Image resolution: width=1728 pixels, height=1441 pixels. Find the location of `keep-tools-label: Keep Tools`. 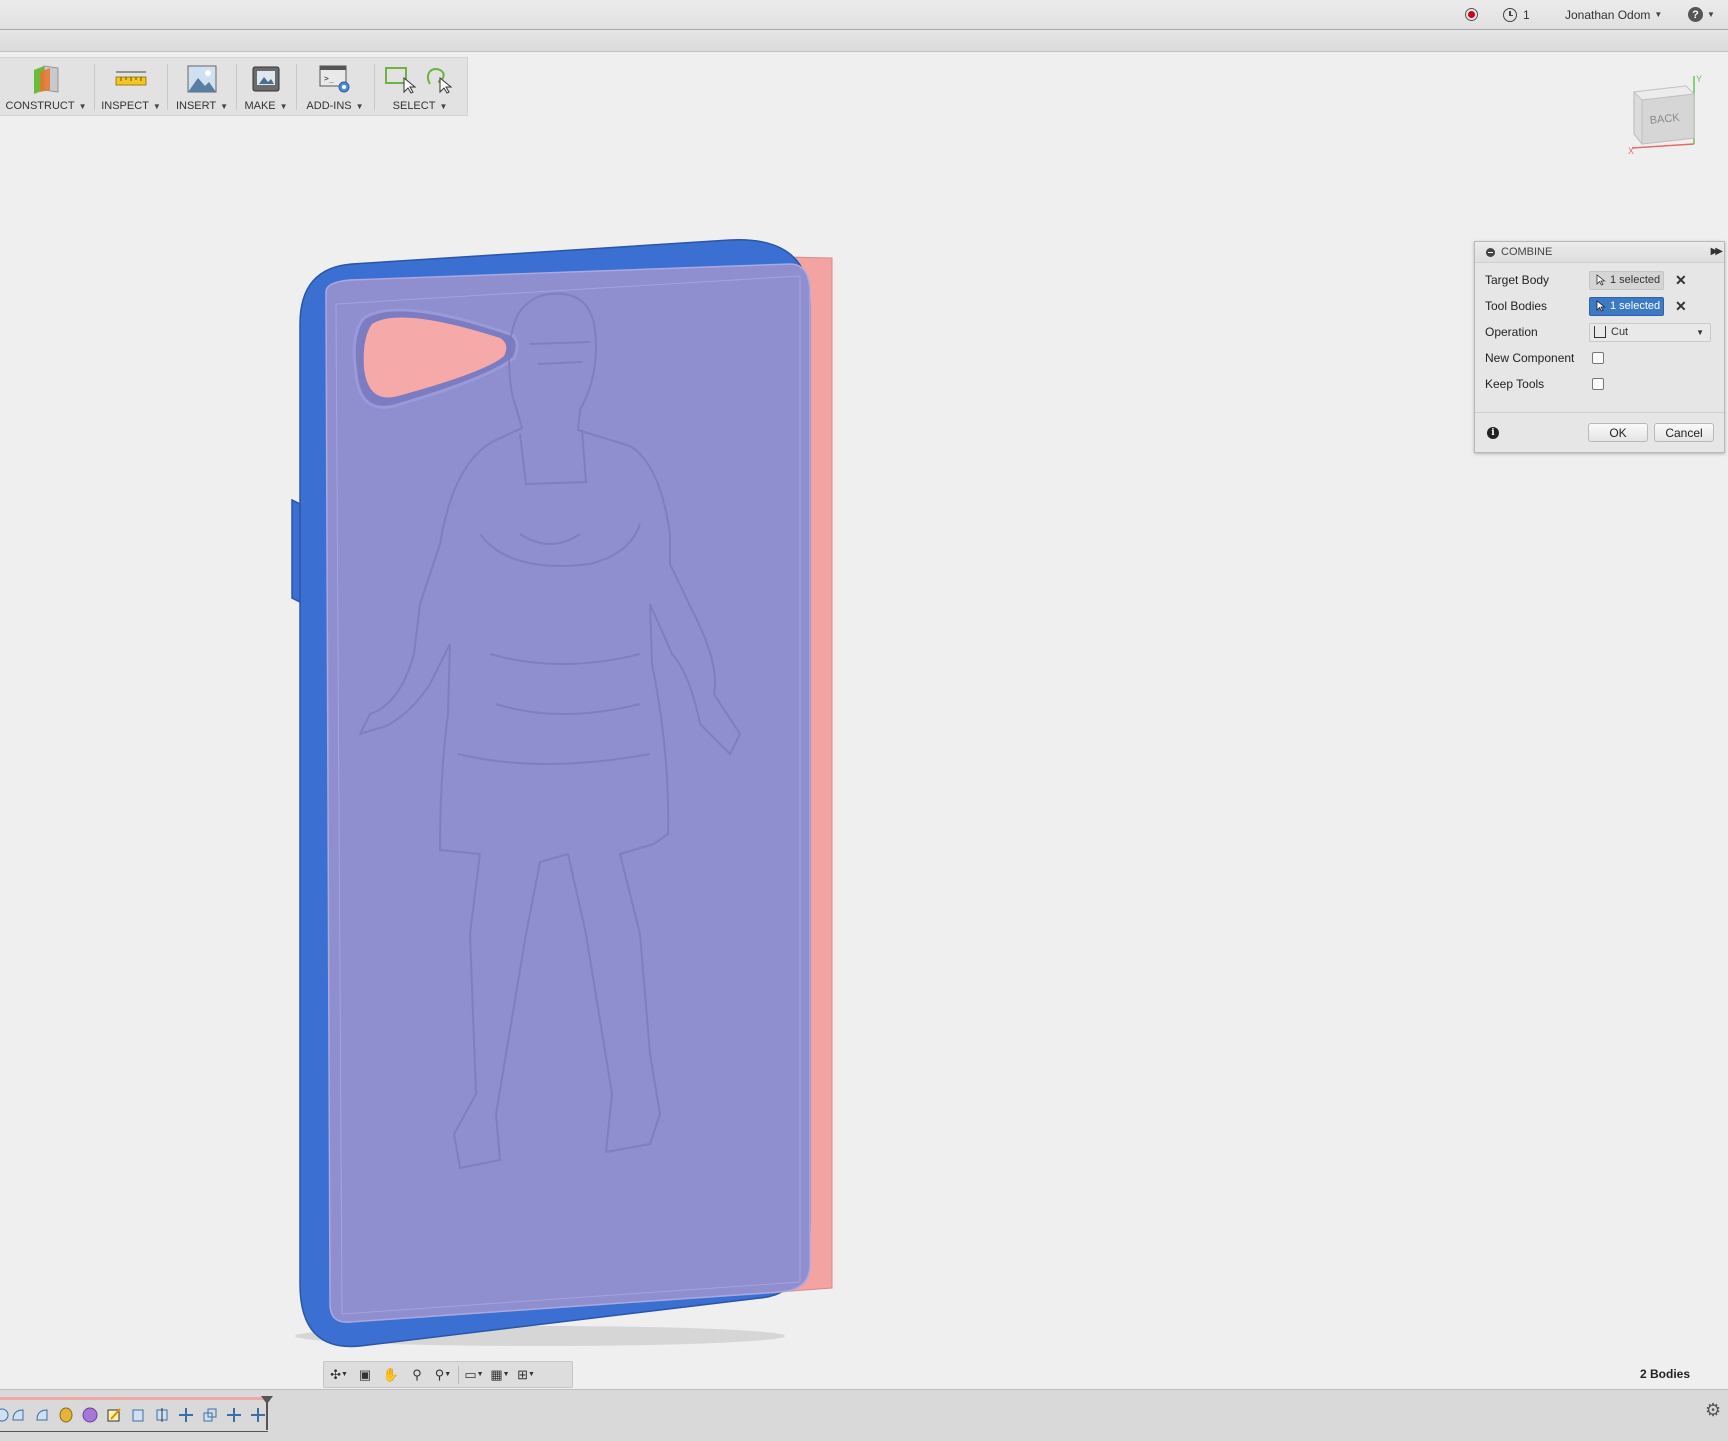

keep-tools-label: Keep Tools is located at coordinates (1515, 384).